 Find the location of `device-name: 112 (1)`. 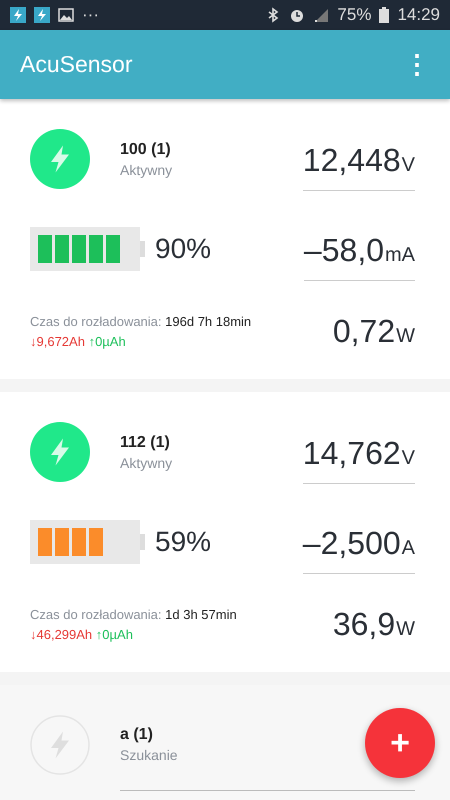

device-name: 112 (1) is located at coordinates (145, 443).